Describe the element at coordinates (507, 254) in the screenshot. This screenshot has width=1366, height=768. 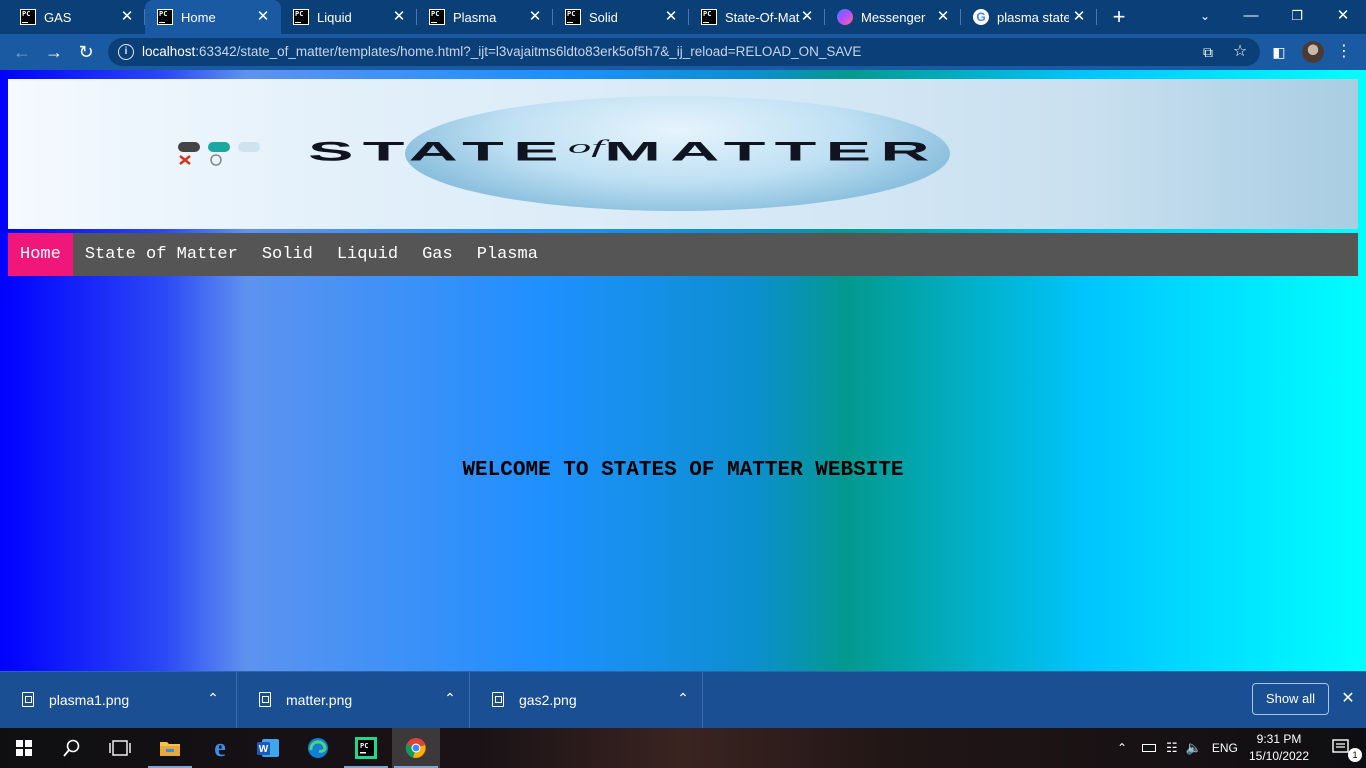
I see `nav-plasma: Plasma` at that location.